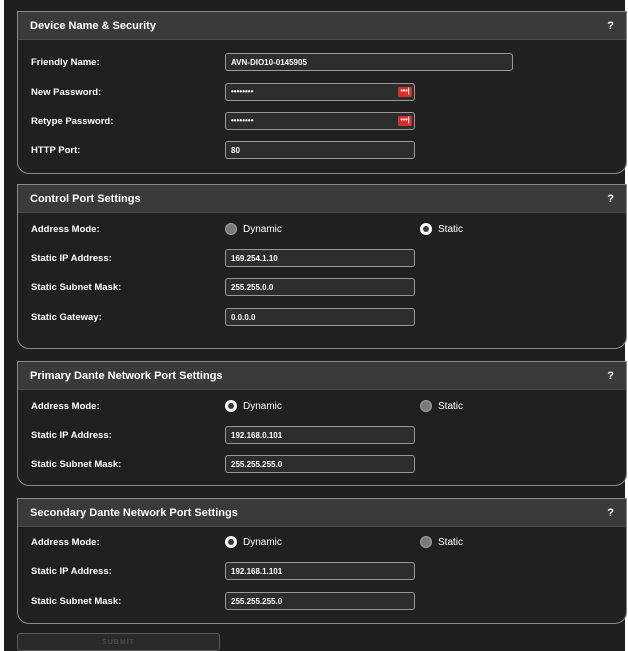  What do you see at coordinates (322, 229) in the screenshot?
I see `control-address-mode-row: Address Mode: Dynamic Static` at bounding box center [322, 229].